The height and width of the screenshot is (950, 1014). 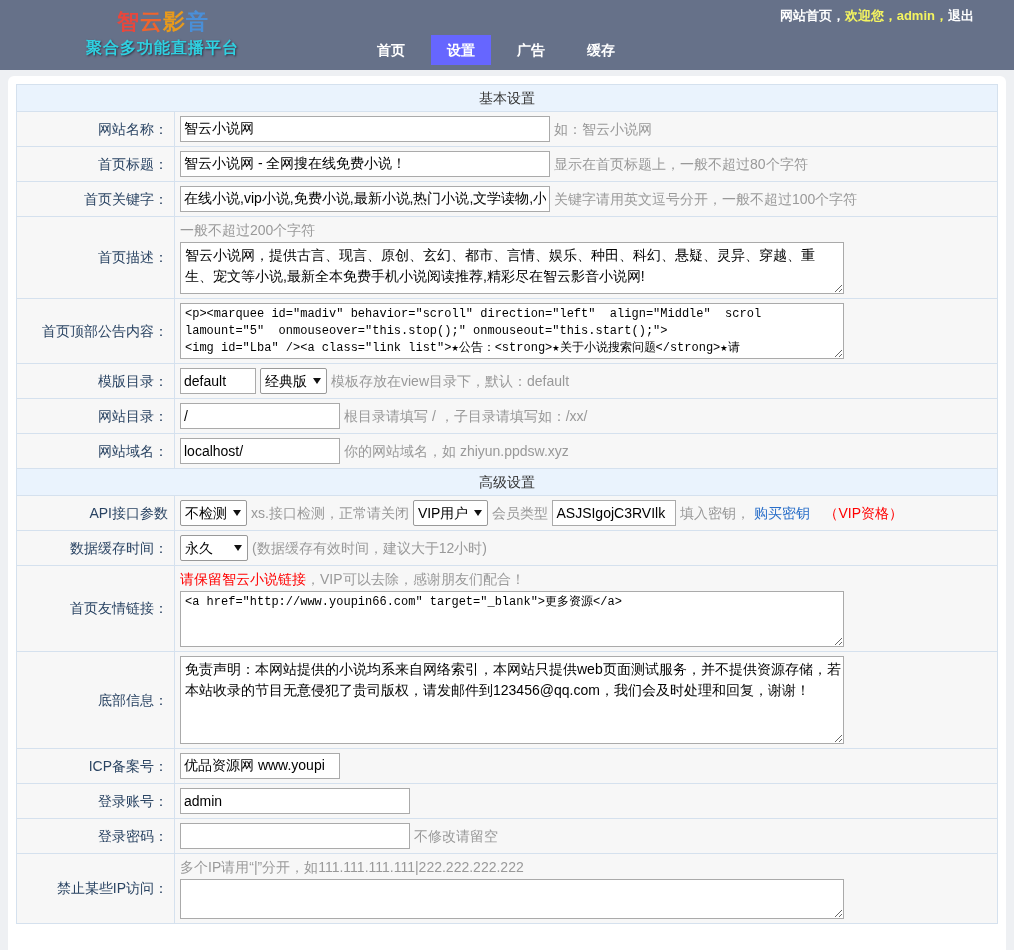 I want to click on field-label: 登录密码：, so click(x=95, y=836).